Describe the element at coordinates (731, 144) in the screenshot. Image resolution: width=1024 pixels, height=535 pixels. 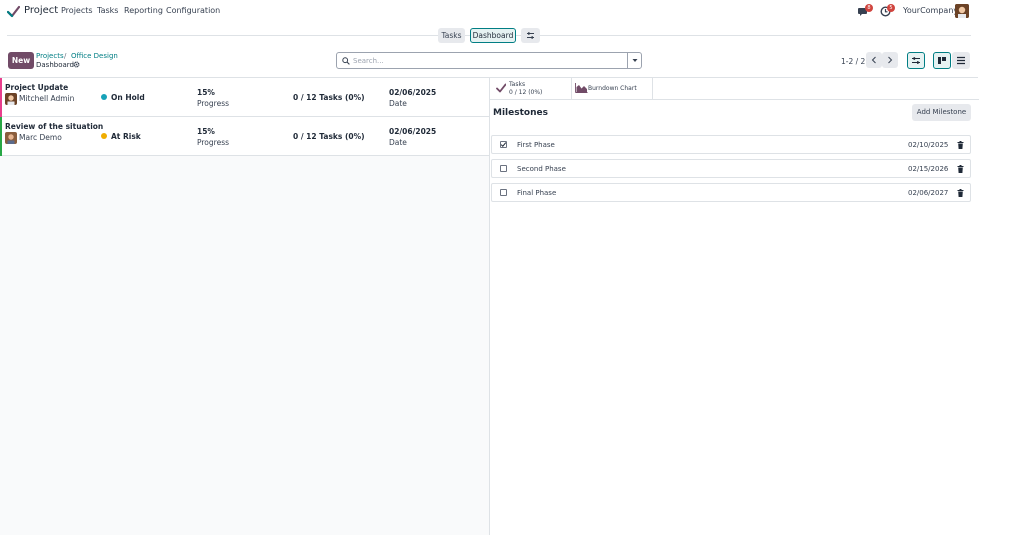
I see `milestone-row: First Phase 02/10/2025` at that location.